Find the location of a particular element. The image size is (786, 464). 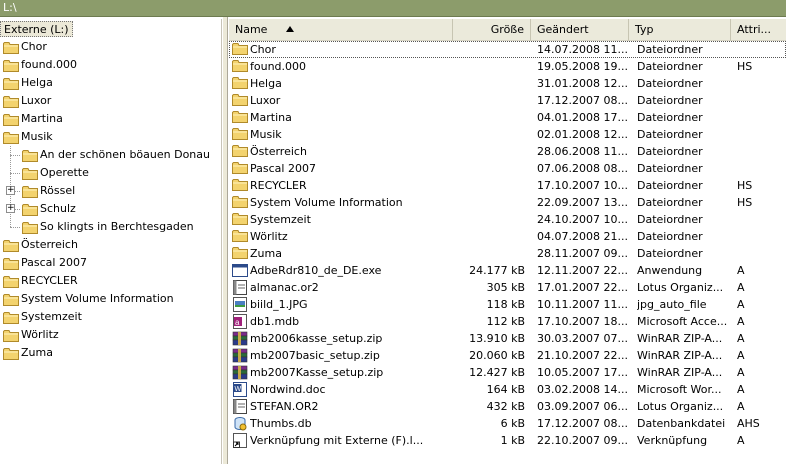

file-row: Luxor 17.12.2007 08... Dateiordner is located at coordinates (507, 100).